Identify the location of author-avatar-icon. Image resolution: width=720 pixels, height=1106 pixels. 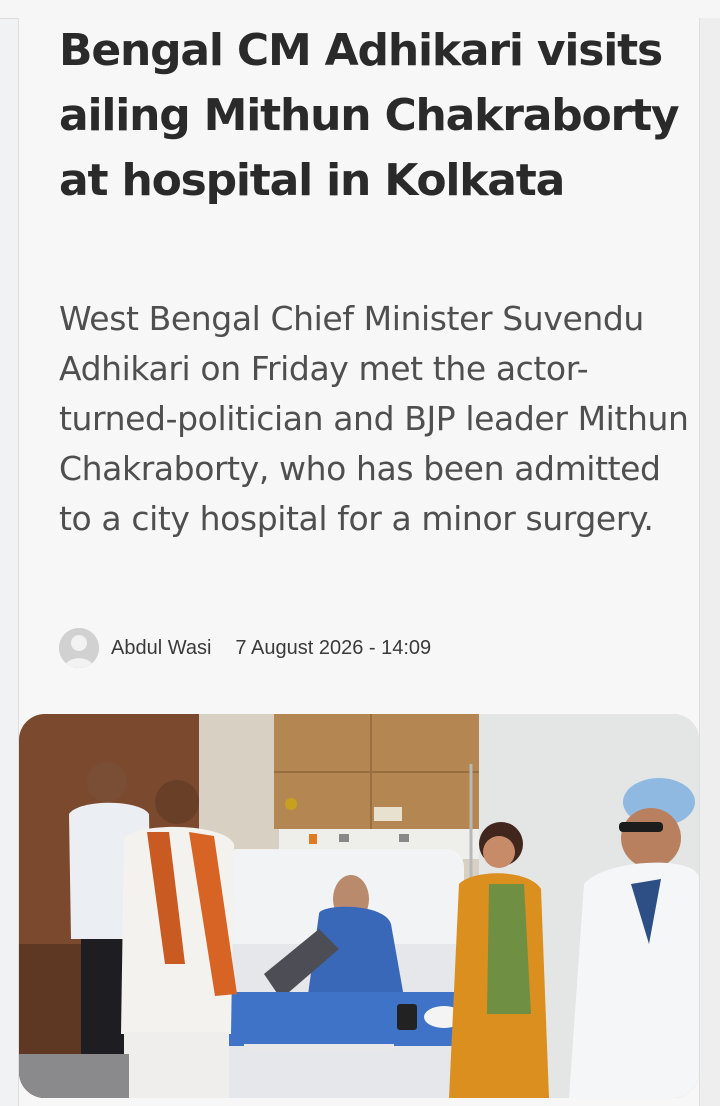
(79, 648).